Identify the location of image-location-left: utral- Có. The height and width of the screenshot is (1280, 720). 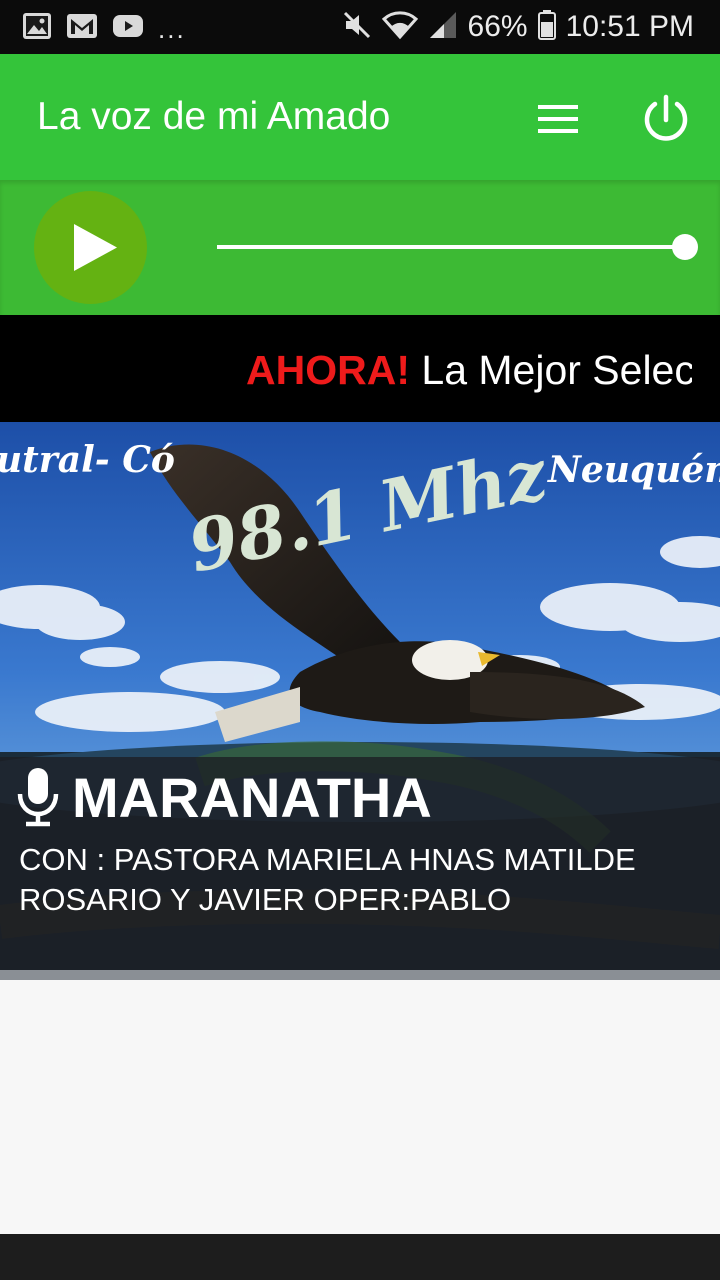
(87, 460).